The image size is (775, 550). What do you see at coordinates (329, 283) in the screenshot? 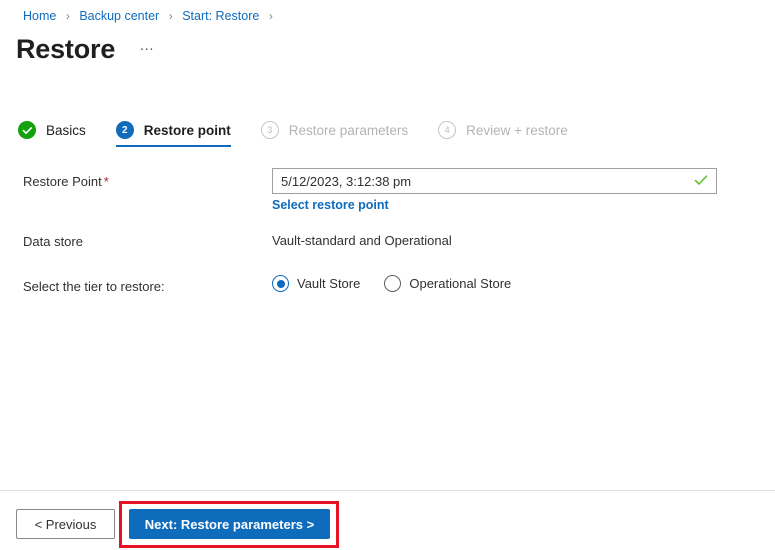
I see `radio-vault-store-label: Vault Store` at bounding box center [329, 283].